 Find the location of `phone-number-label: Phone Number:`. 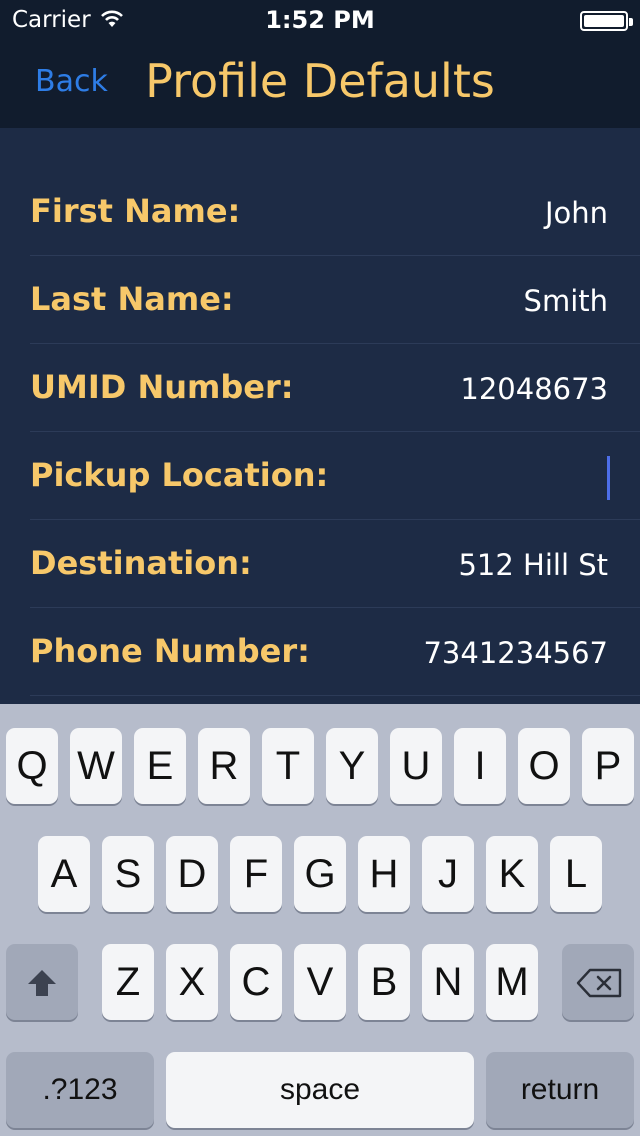

phone-number-label: Phone Number: is located at coordinates (170, 651).